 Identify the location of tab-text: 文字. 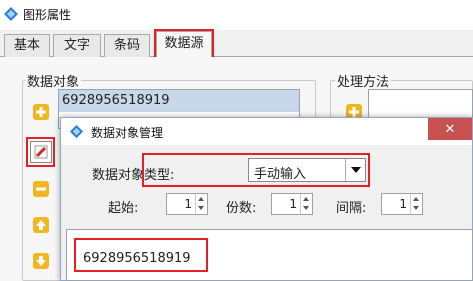
(77, 45).